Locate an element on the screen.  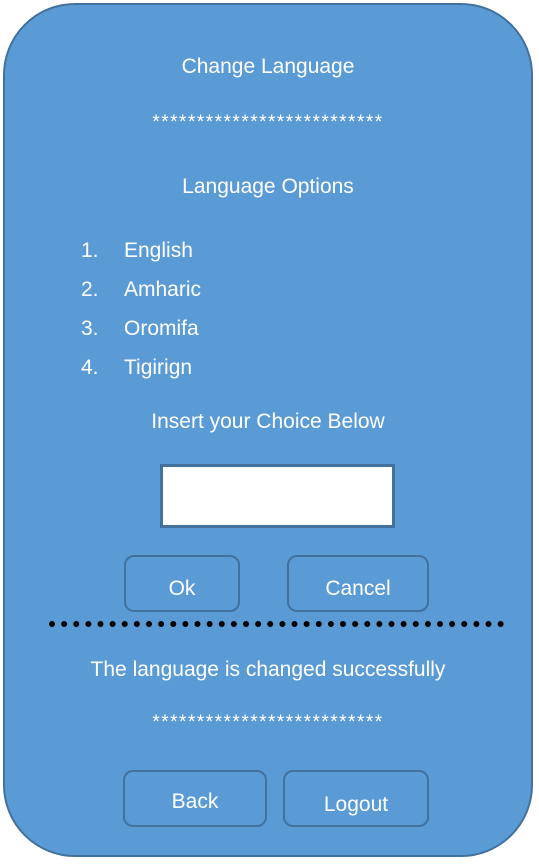
language-option-tigirign: 4. Tigirign is located at coordinates (141, 367).